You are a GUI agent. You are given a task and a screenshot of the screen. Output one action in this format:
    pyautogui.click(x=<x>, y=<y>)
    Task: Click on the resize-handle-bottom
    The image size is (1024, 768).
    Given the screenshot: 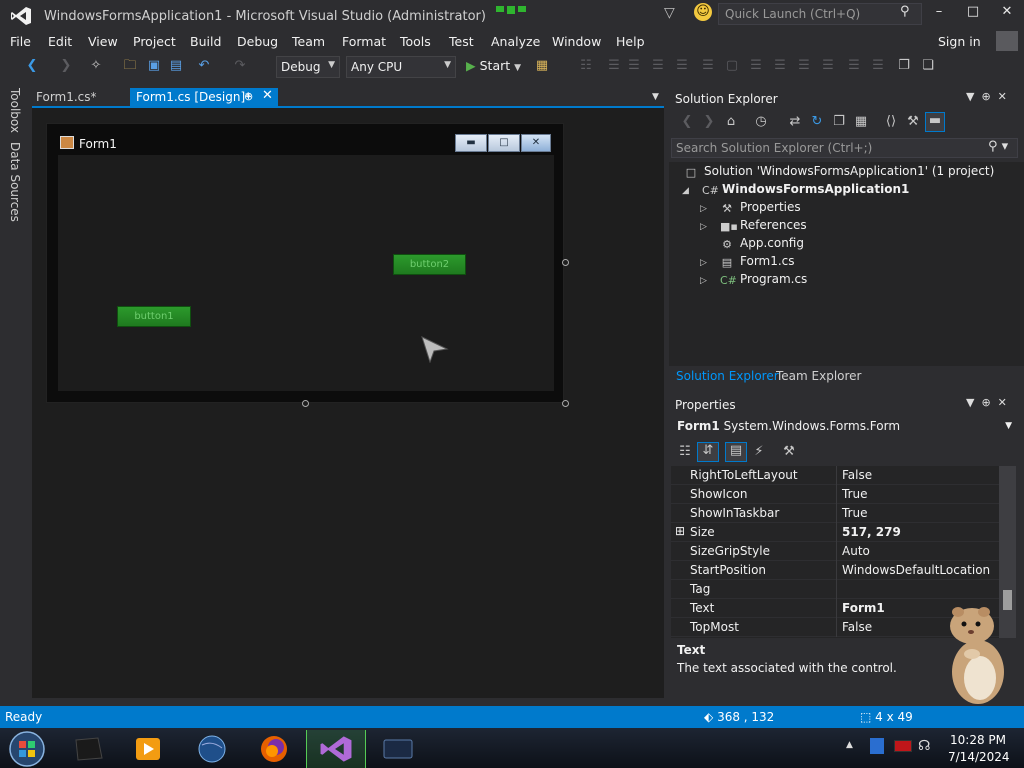 What is the action you would take?
    pyautogui.click(x=305, y=403)
    